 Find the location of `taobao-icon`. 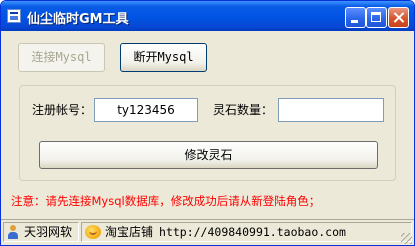

taobao-icon is located at coordinates (93, 232).